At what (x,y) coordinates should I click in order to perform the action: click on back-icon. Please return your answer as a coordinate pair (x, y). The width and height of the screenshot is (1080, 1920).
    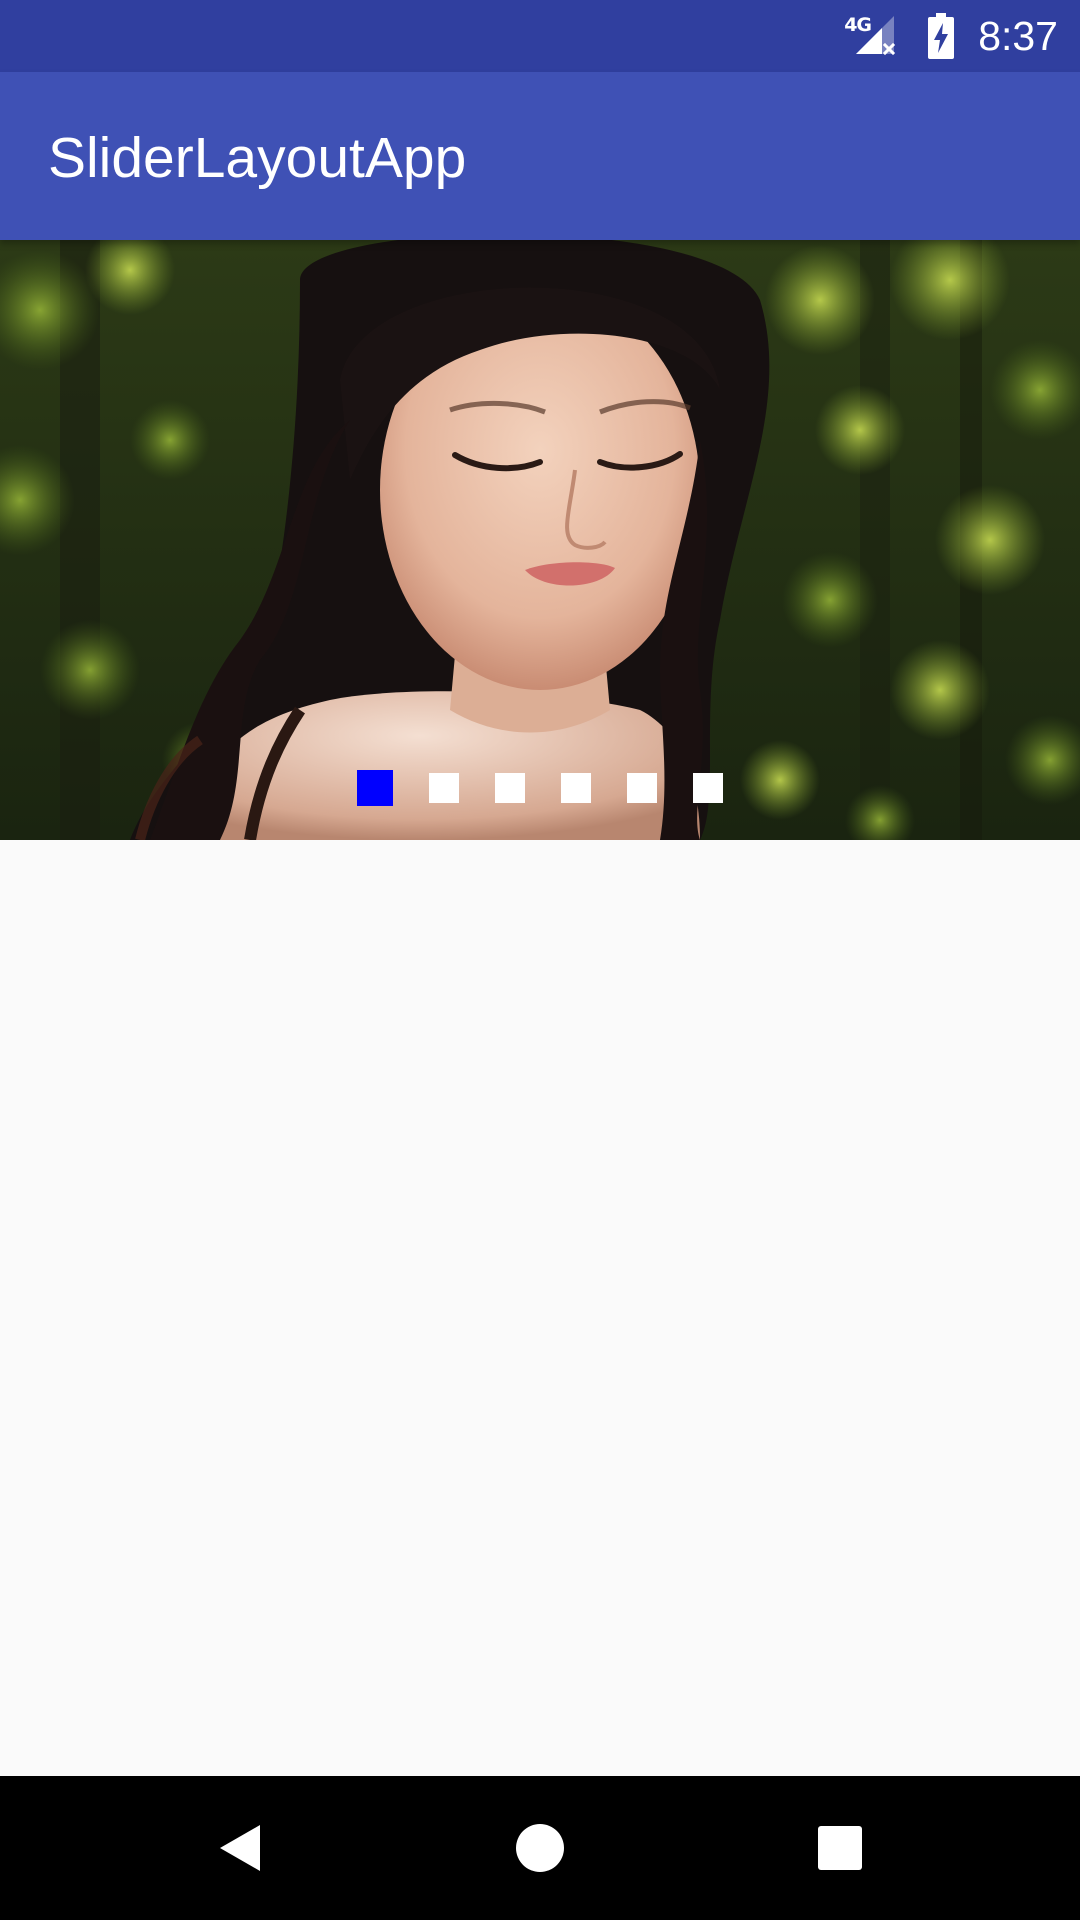
    Looking at the image, I should click on (240, 1848).